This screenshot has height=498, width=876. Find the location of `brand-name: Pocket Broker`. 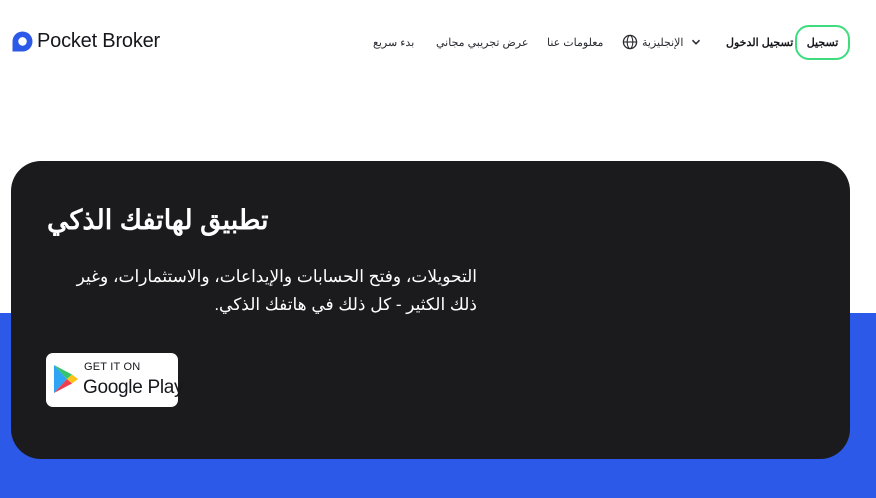

brand-name: Pocket Broker is located at coordinates (99, 41).